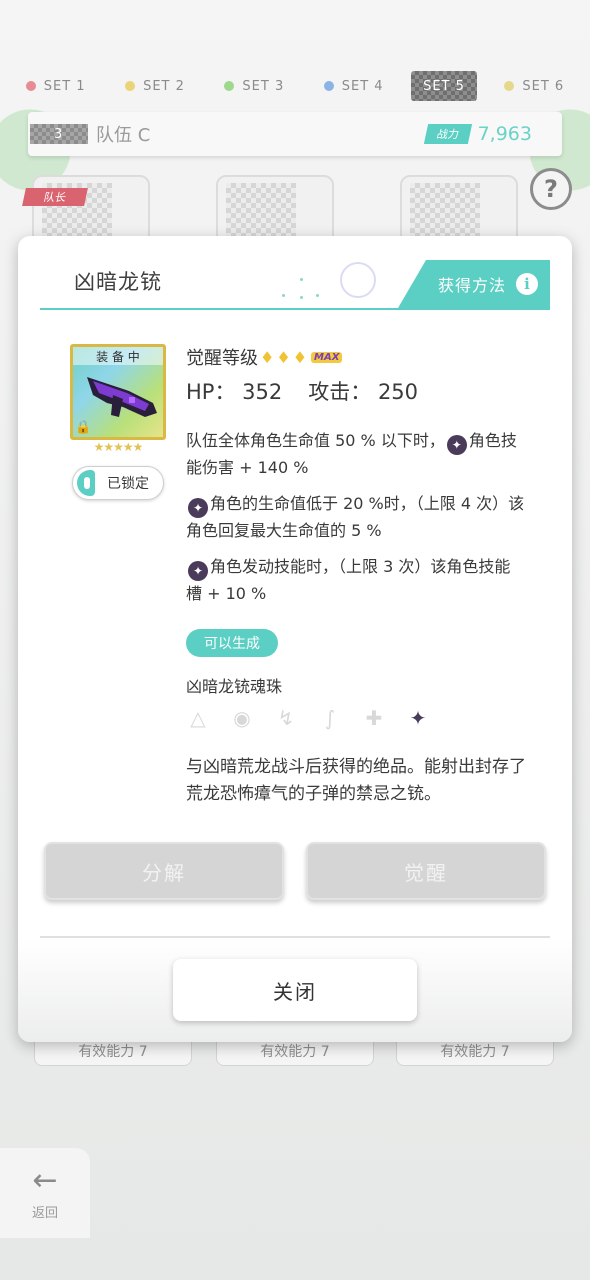 The height and width of the screenshot is (1280, 590). What do you see at coordinates (59, 134) in the screenshot?
I see `team-number: 3` at bounding box center [59, 134].